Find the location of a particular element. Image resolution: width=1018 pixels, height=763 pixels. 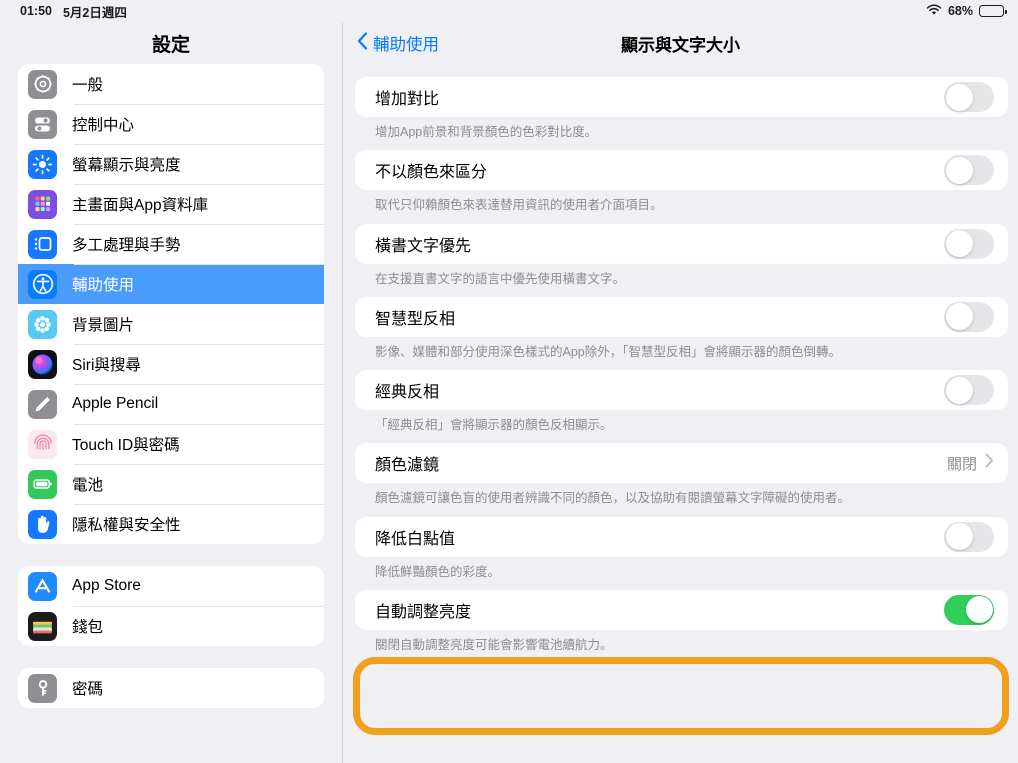

back-button: 輔助使用 is located at coordinates (398, 43).